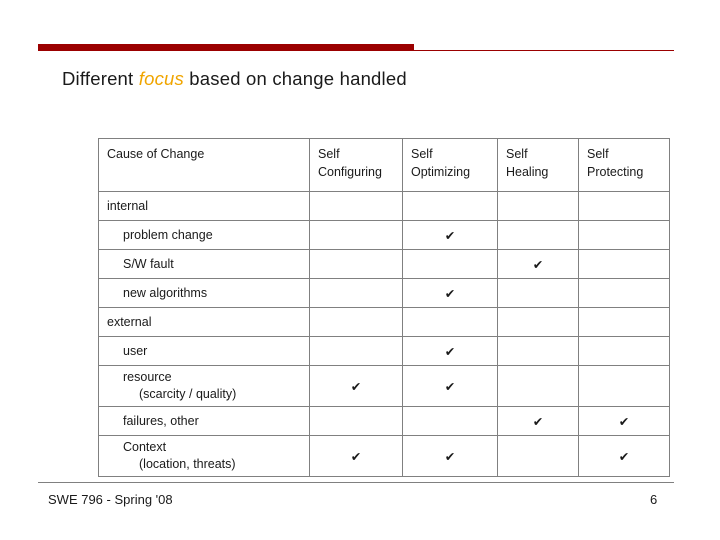  Describe the element at coordinates (624, 264) in the screenshot. I see `cell-sw-fault-protecting` at that location.